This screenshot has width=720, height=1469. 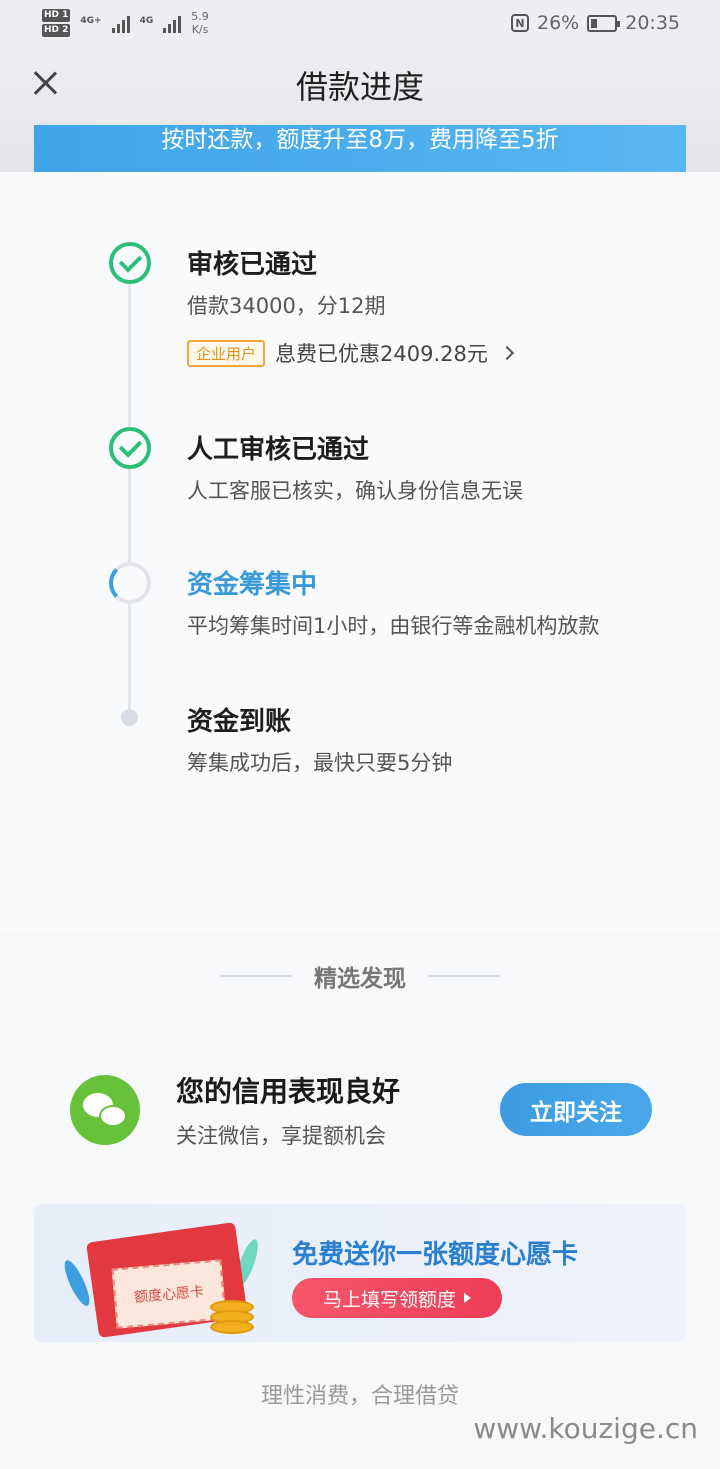 What do you see at coordinates (520, 23) in the screenshot?
I see `nfc-icon: N` at bounding box center [520, 23].